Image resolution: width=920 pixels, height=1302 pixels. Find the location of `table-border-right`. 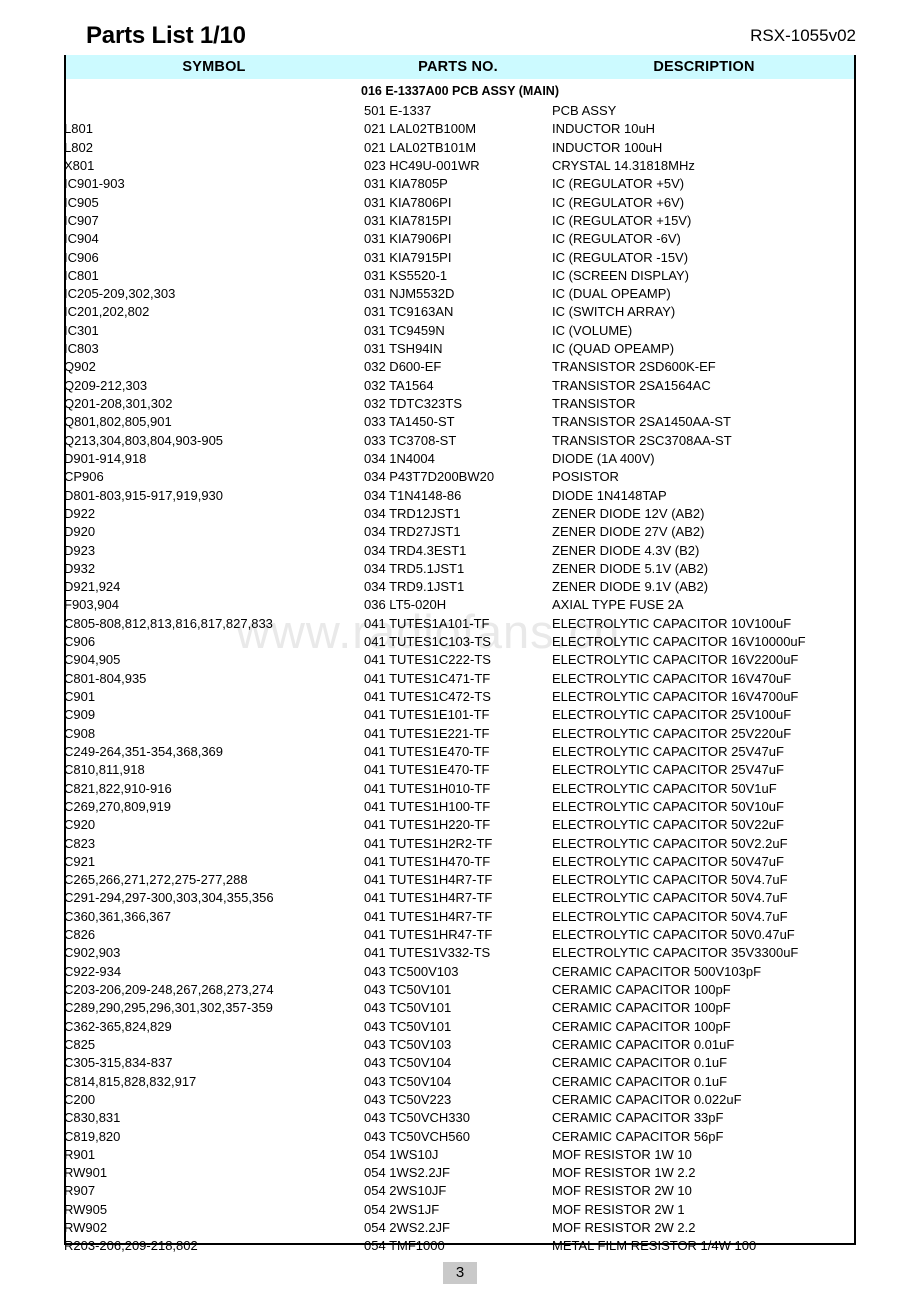

table-border-right is located at coordinates (855, 650).